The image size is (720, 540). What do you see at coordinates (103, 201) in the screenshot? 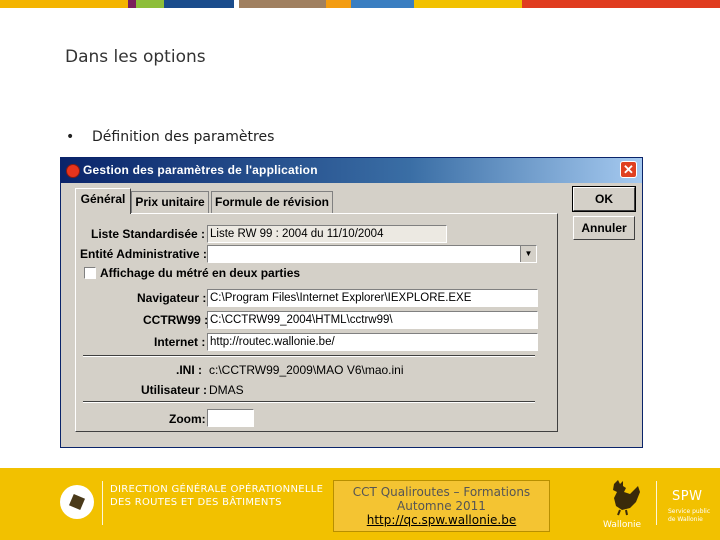
I see `tab-general: Général` at bounding box center [103, 201].